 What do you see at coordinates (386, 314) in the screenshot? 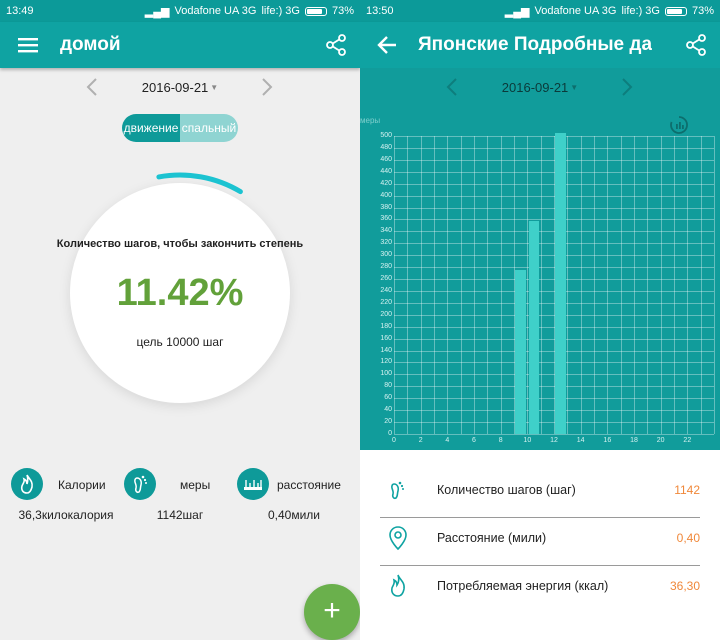
I see `chart-ytick-label: 200` at bounding box center [386, 314].